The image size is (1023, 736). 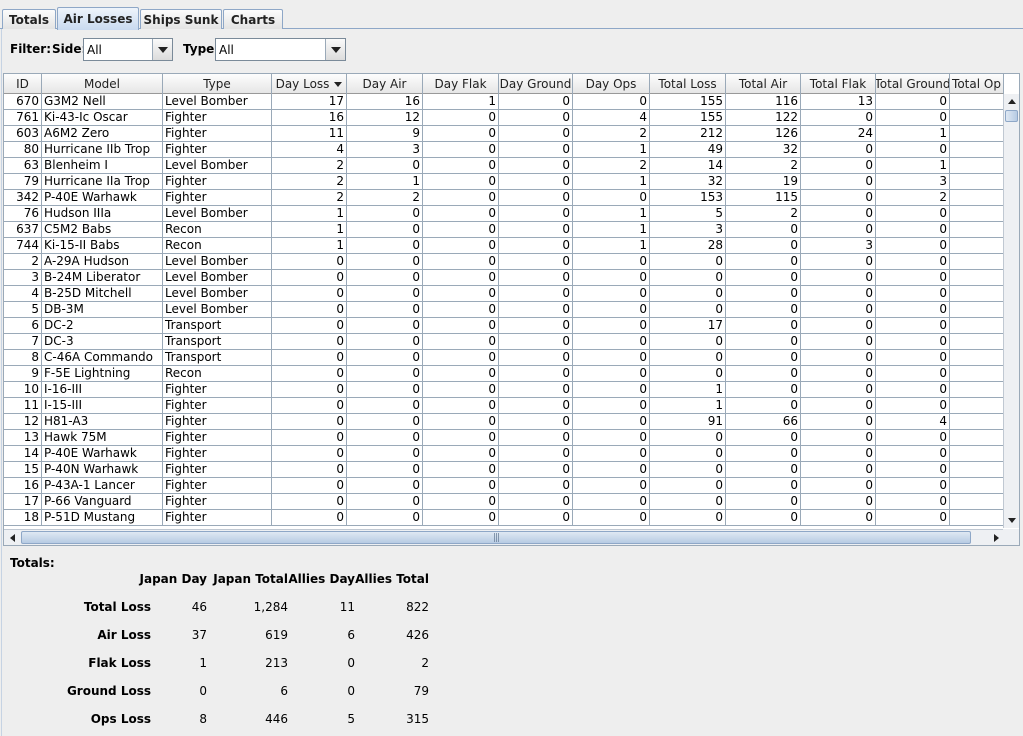 I want to click on table-row: 14 P-40E Warhawk Fighter 0 0 0 0 0 0 0 0 0, so click(x=504, y=454).